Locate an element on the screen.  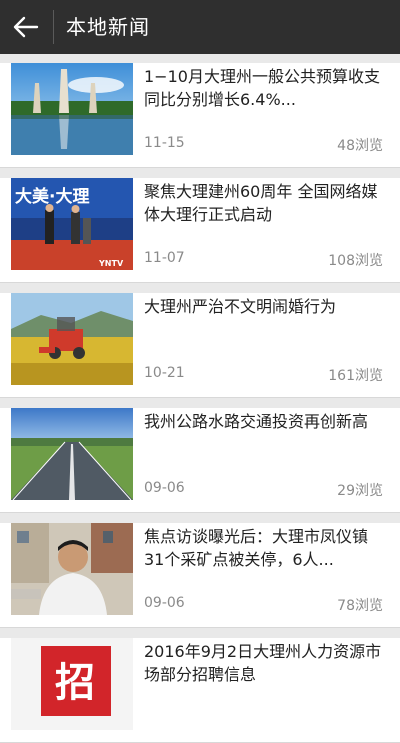
news-view-count: 161浏览 is located at coordinates (355, 376).